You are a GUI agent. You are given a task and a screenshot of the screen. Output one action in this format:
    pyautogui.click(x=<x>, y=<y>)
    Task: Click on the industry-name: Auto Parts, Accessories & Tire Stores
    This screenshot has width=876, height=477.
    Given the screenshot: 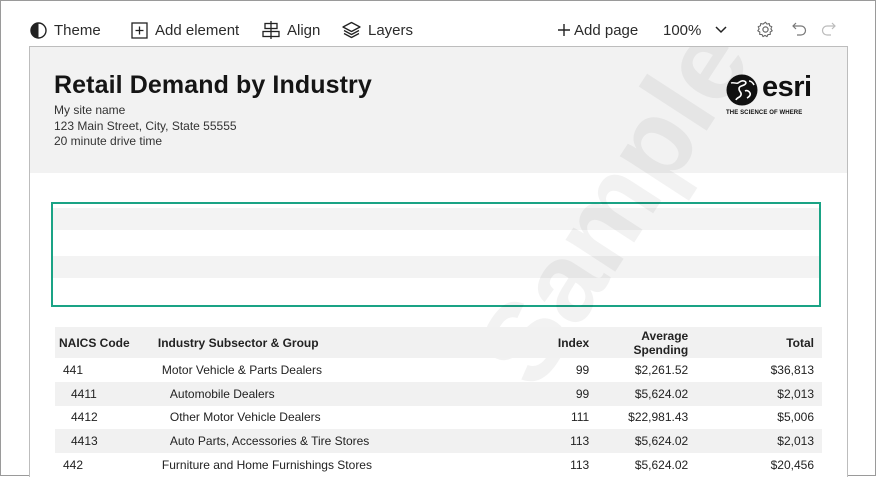 What is the action you would take?
    pyautogui.click(x=336, y=441)
    